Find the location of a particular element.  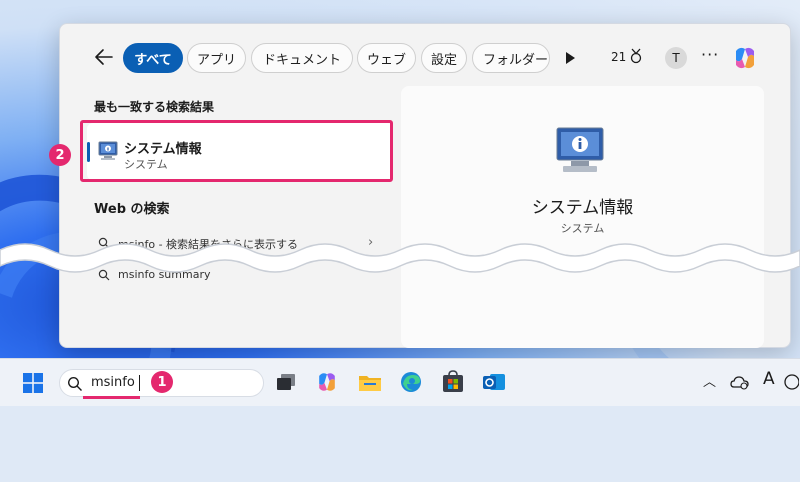

torn-edge-divider is located at coordinates (400, 258).